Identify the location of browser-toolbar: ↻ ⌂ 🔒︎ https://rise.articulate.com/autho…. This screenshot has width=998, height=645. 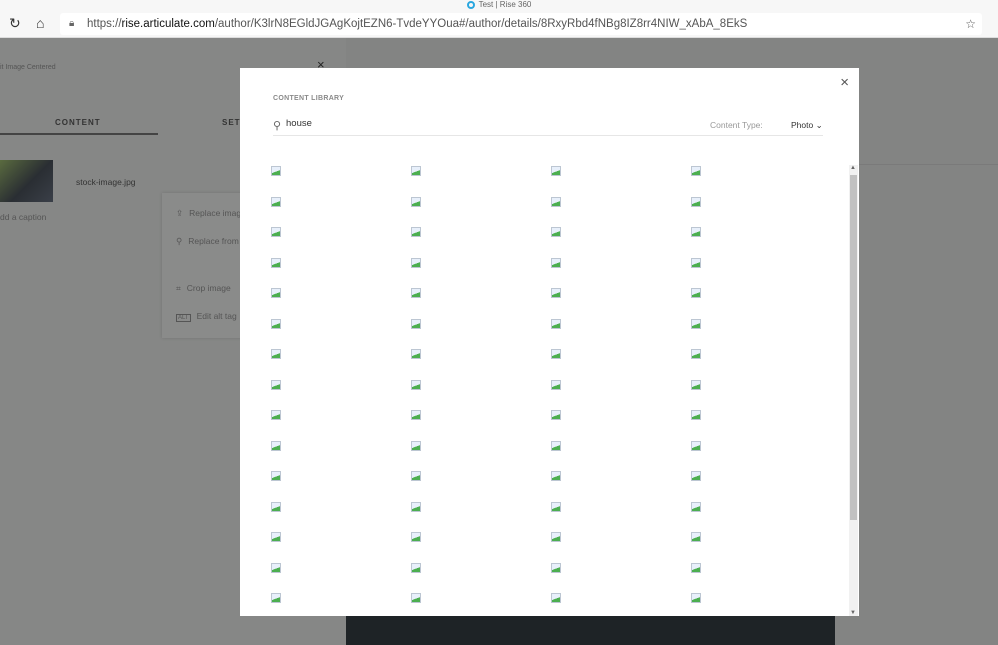
(499, 24).